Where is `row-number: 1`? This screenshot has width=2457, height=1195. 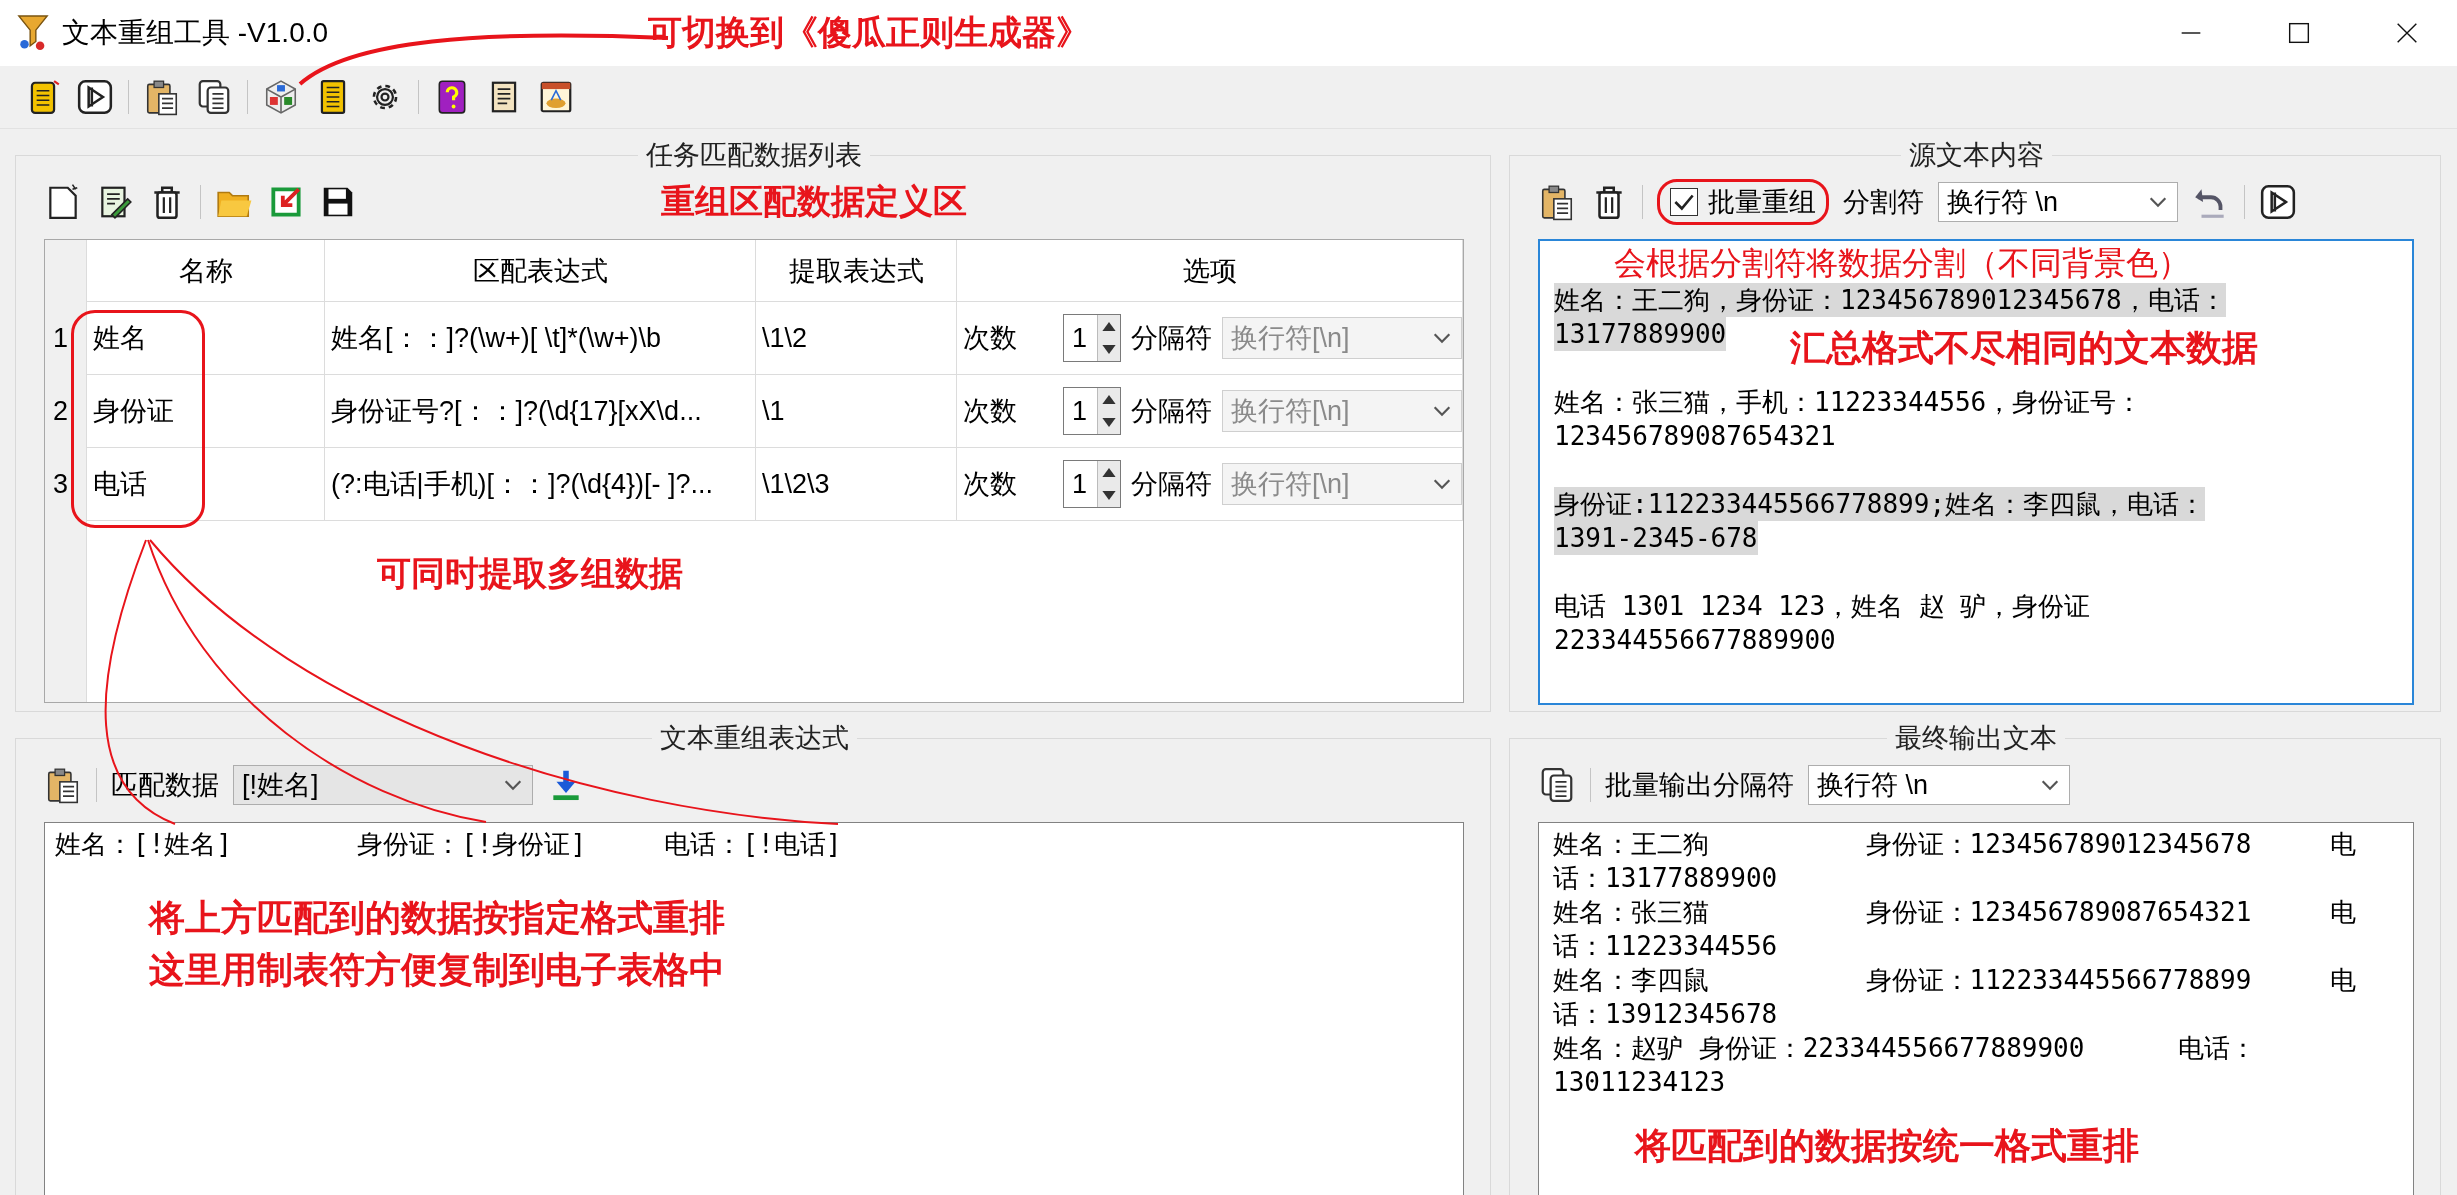
row-number: 1 is located at coordinates (66, 338).